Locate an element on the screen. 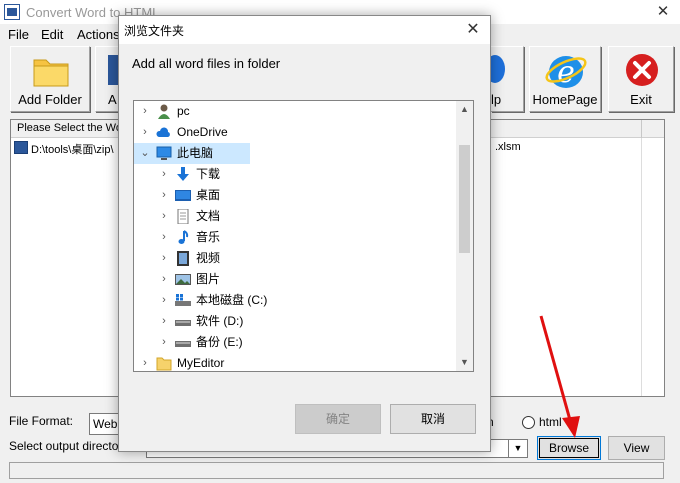 The height and width of the screenshot is (483, 680). annotation-arrow is located at coordinates (559, 376).